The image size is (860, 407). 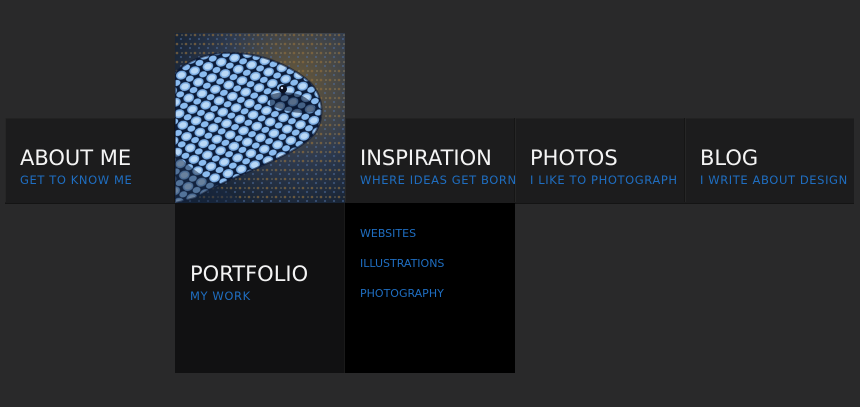 I want to click on moray-eel-image, so click(x=260, y=118).